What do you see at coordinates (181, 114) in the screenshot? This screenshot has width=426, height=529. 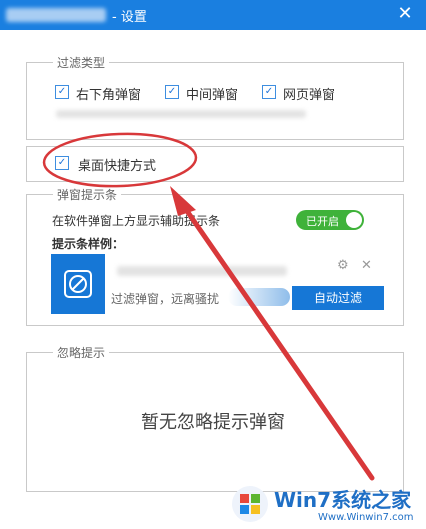 I see `redacted-row` at bounding box center [181, 114].